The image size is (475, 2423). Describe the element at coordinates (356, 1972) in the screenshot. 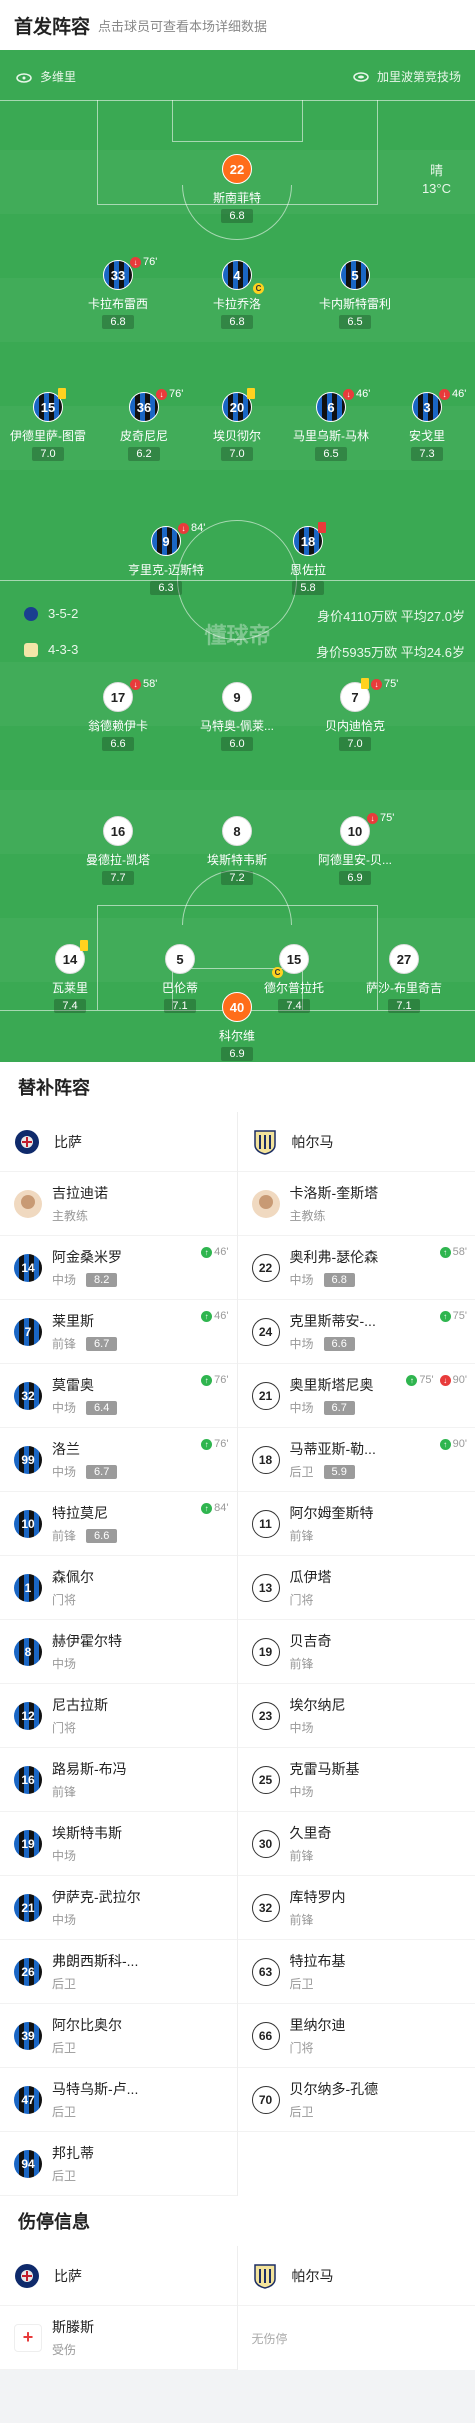

I see `sub-row: 63 特拉布基 后卫` at that location.